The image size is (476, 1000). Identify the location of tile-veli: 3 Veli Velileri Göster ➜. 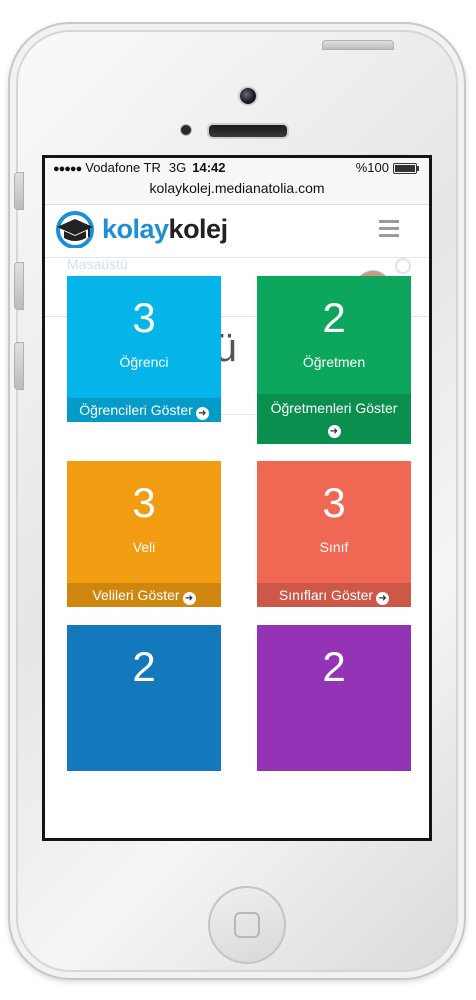
(144, 534).